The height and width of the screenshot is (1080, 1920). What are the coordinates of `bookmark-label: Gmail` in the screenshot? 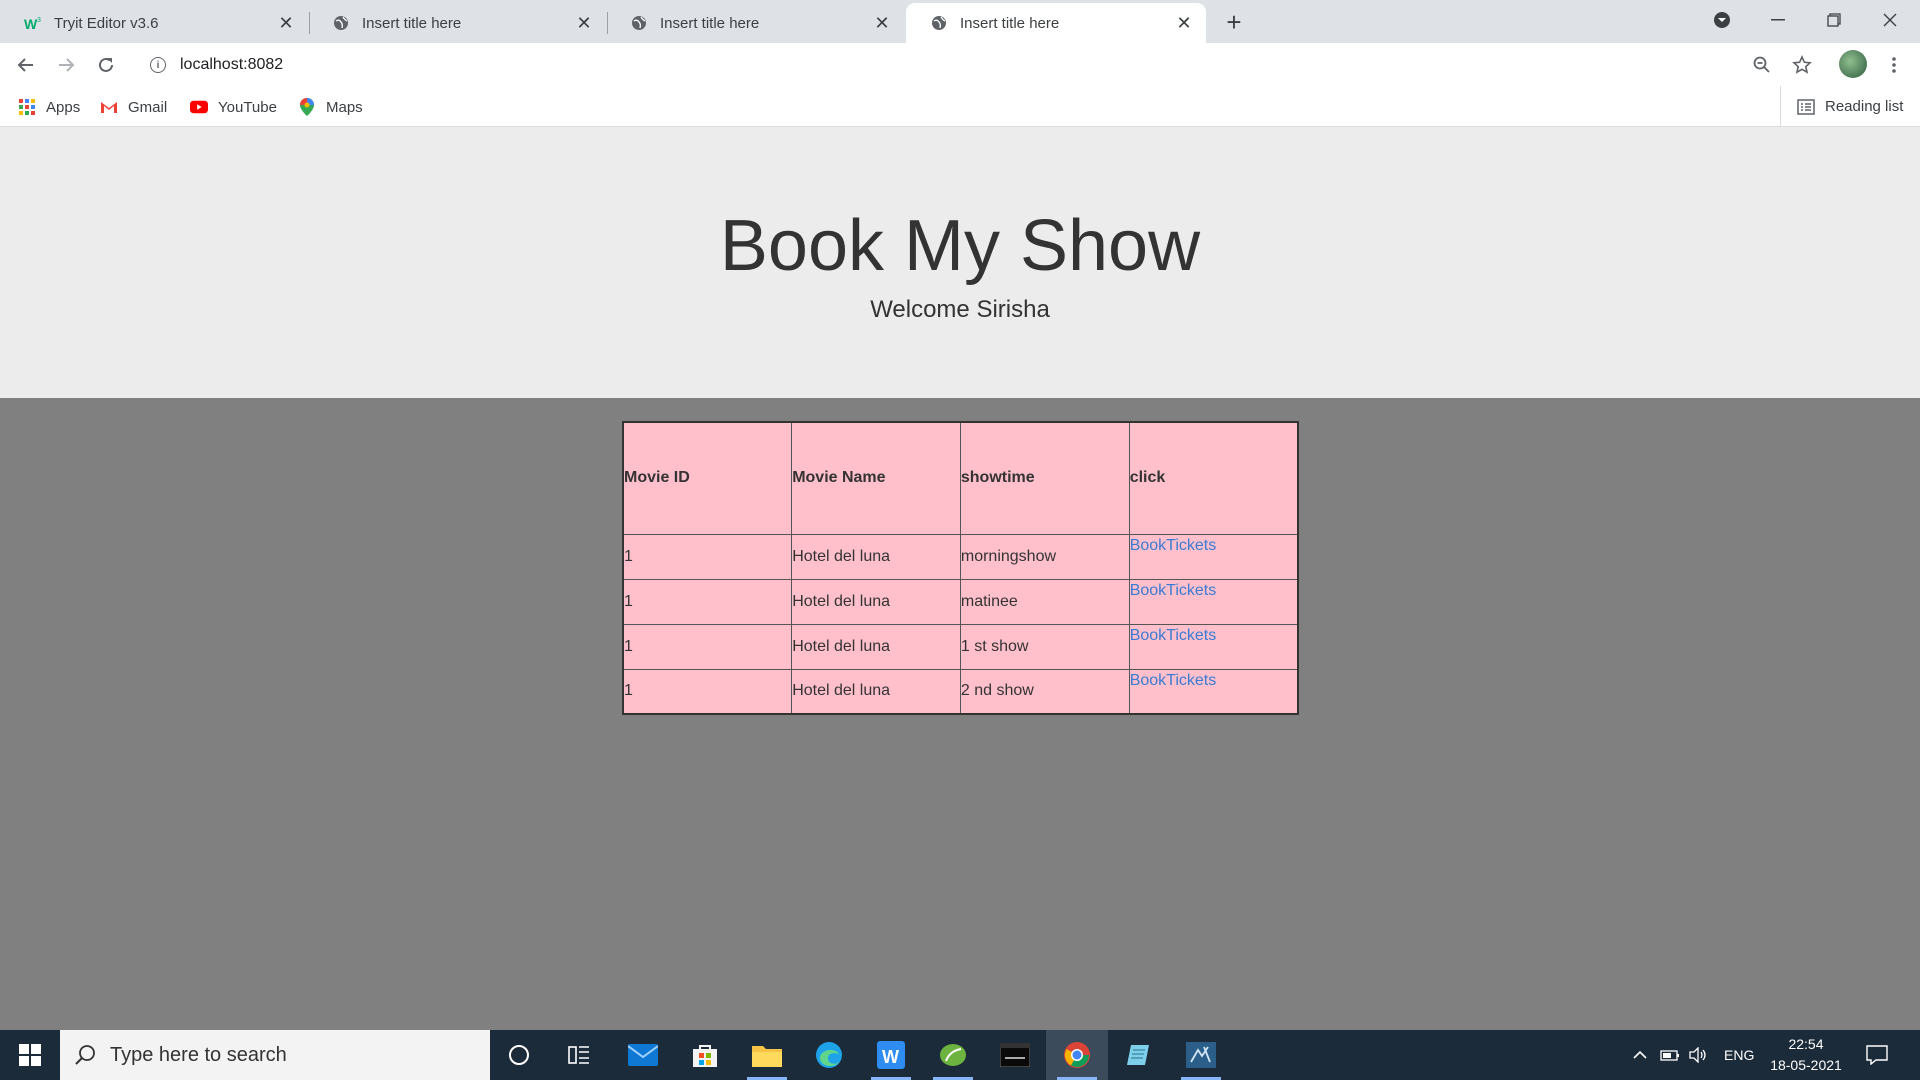 It's located at (148, 107).